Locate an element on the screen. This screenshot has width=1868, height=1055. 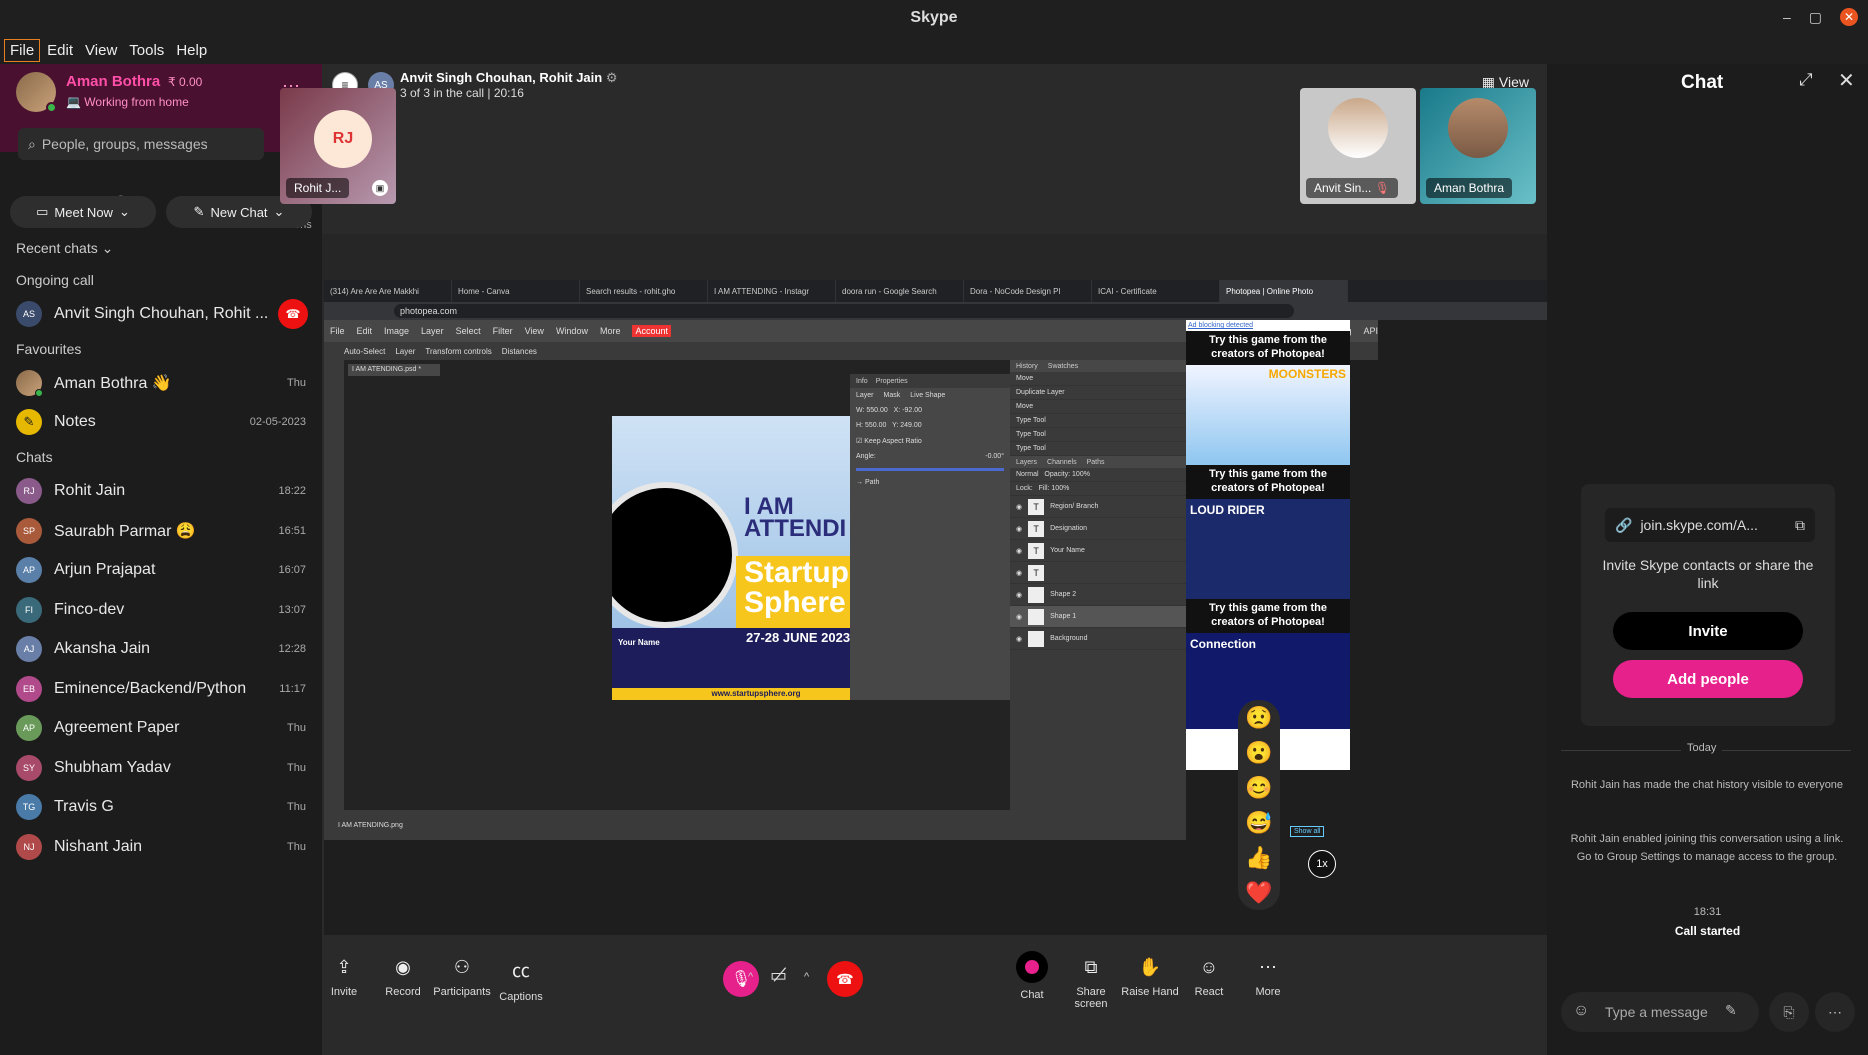
layer-row: ◉ Shape 2 is located at coordinates (1098, 595).